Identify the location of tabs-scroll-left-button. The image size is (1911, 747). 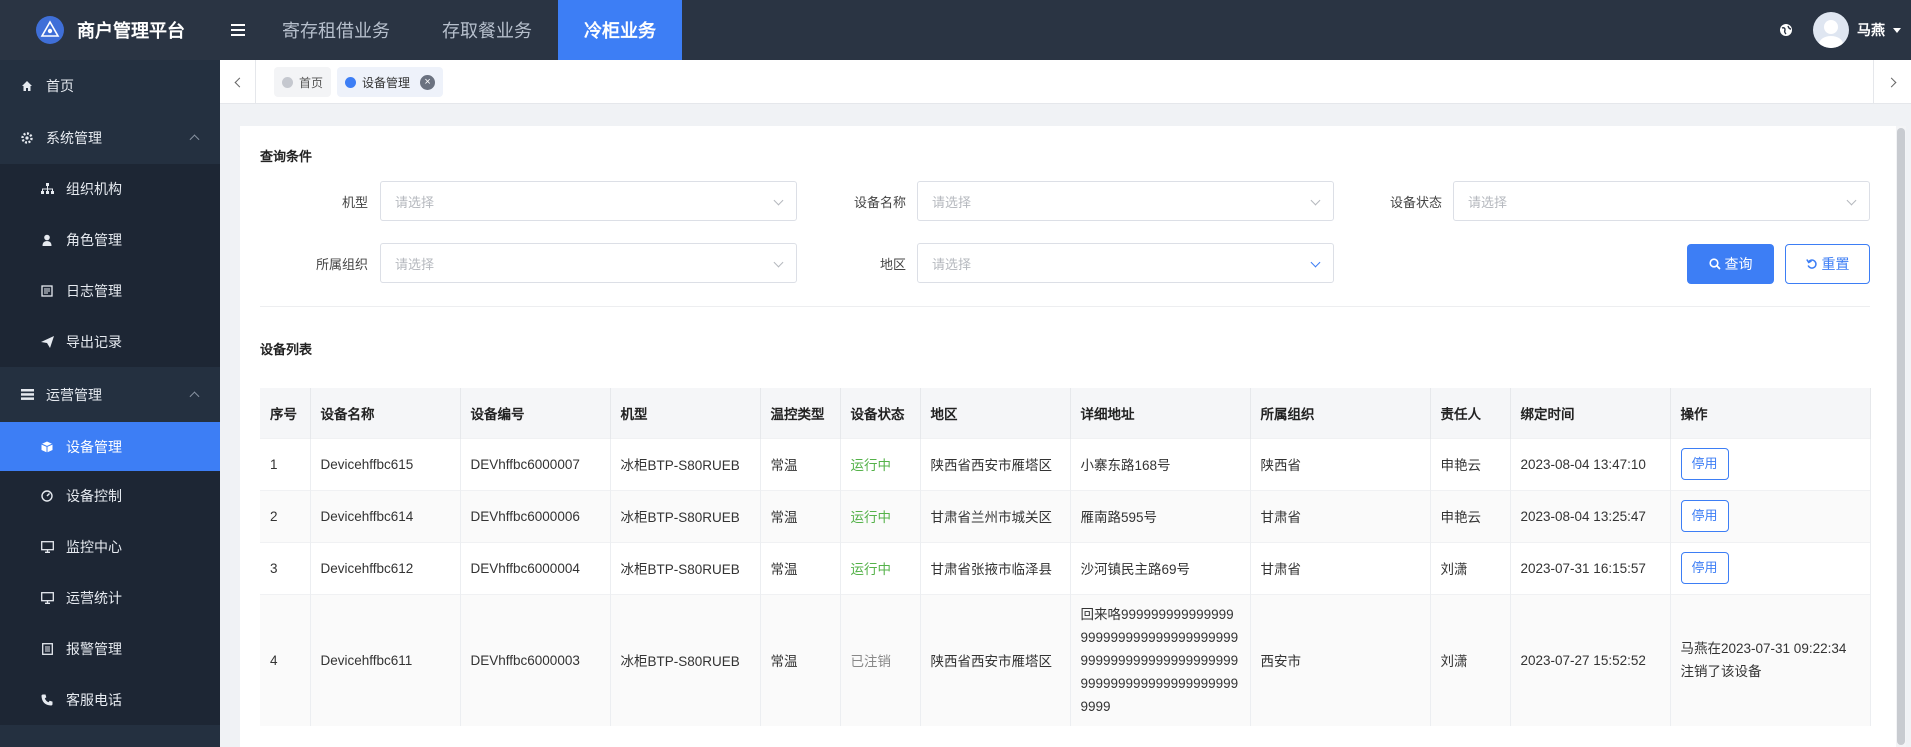
(238, 82).